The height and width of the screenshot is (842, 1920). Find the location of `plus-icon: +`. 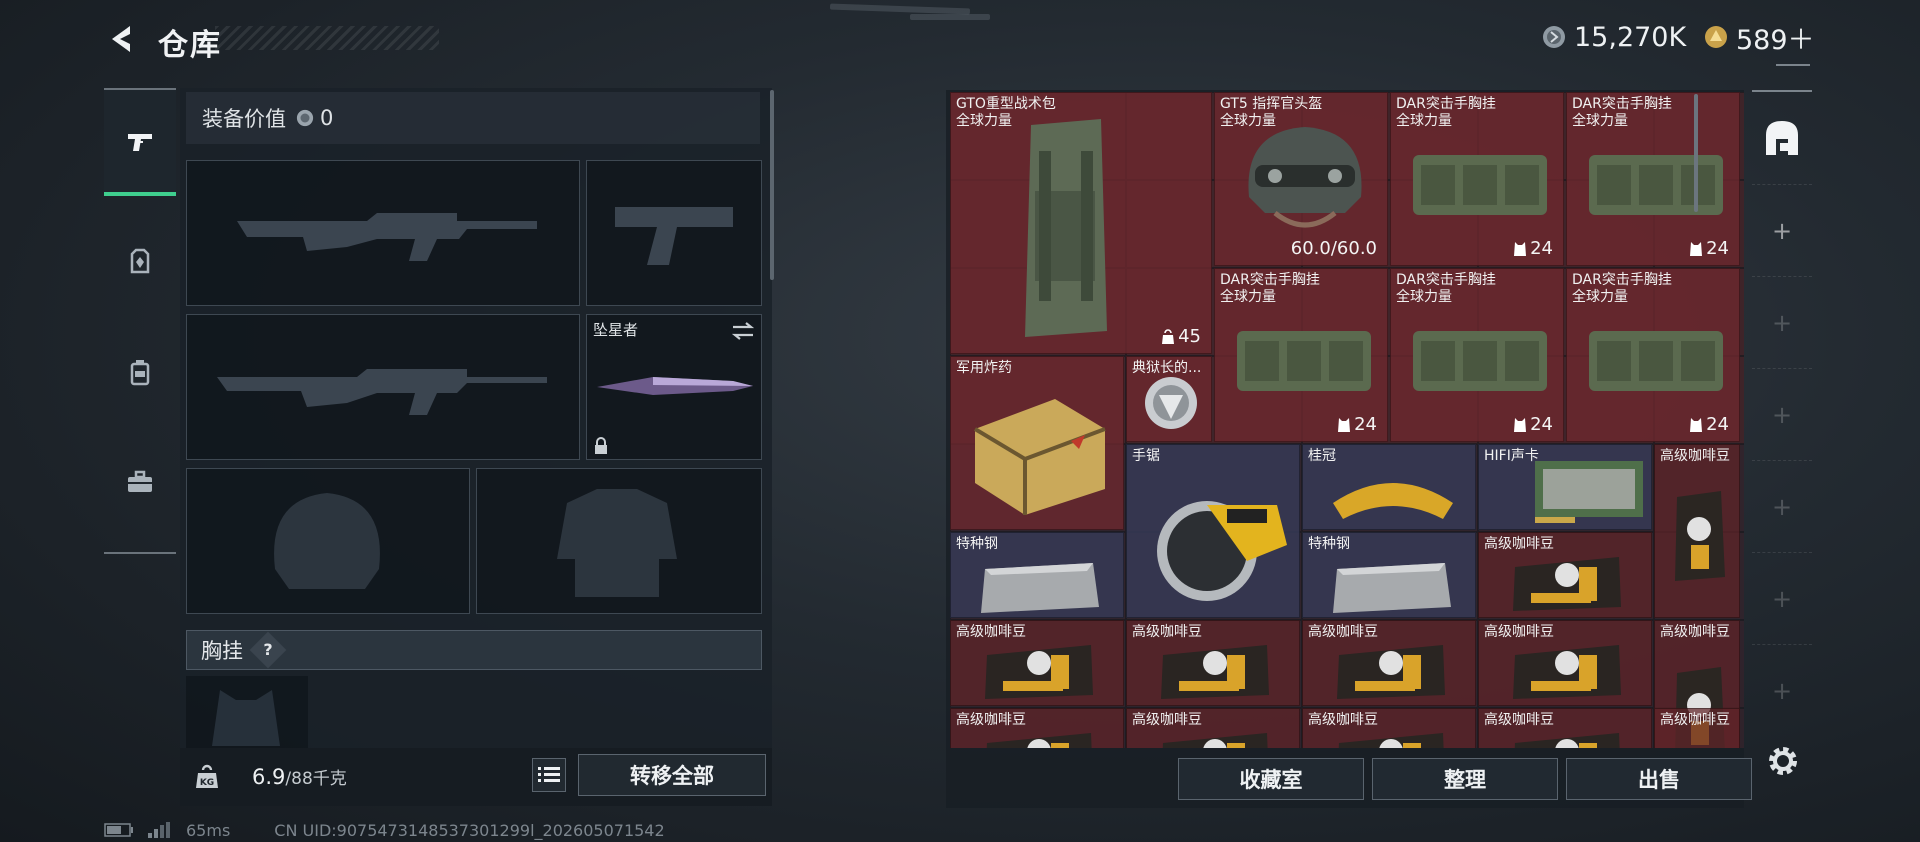

plus-icon: + is located at coordinates (1782, 322).